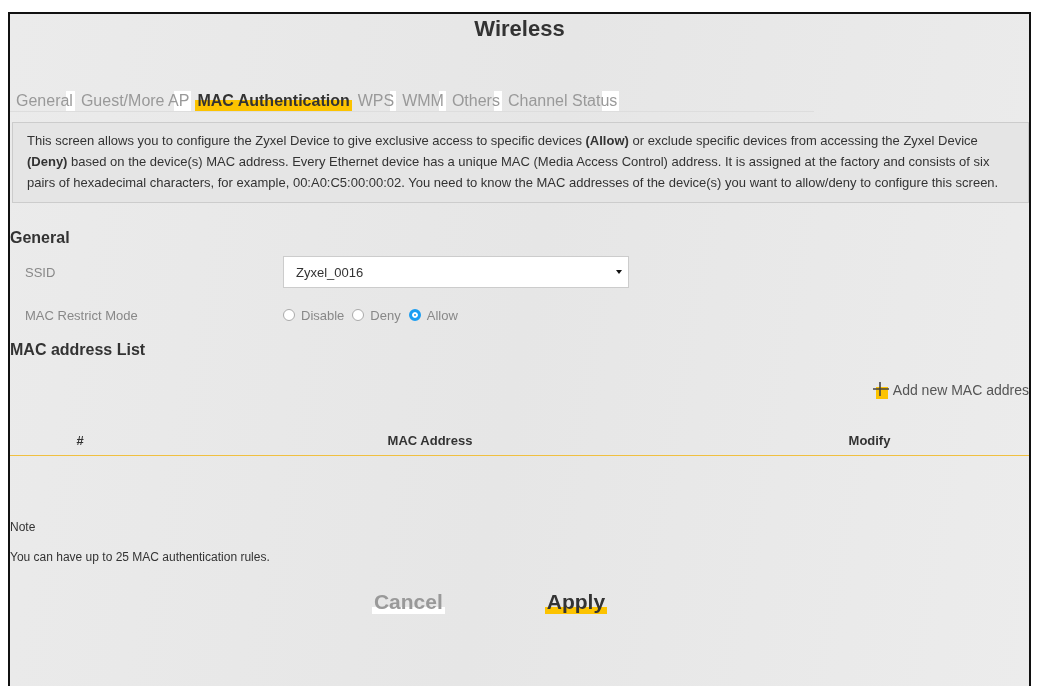 The image size is (1041, 686). Describe the element at coordinates (520, 162) in the screenshot. I see `description-text: This screen allows you to configure the Zyxel Device to give exclusive access to specific devices (Allow) or exclude specific devices from accessing the Zyxel Device (Deny) based on the device(s) MAC address. Every Ethernet device has a unique MAC (Media Access Control) address. It is assigned at the factory and consists of six pairs of hexadecimal characters, for example, 00:A0:C5:00:00:02. You need to know the MAC addresses of the device(s) you want to allow/deny to configure this screen.` at that location.